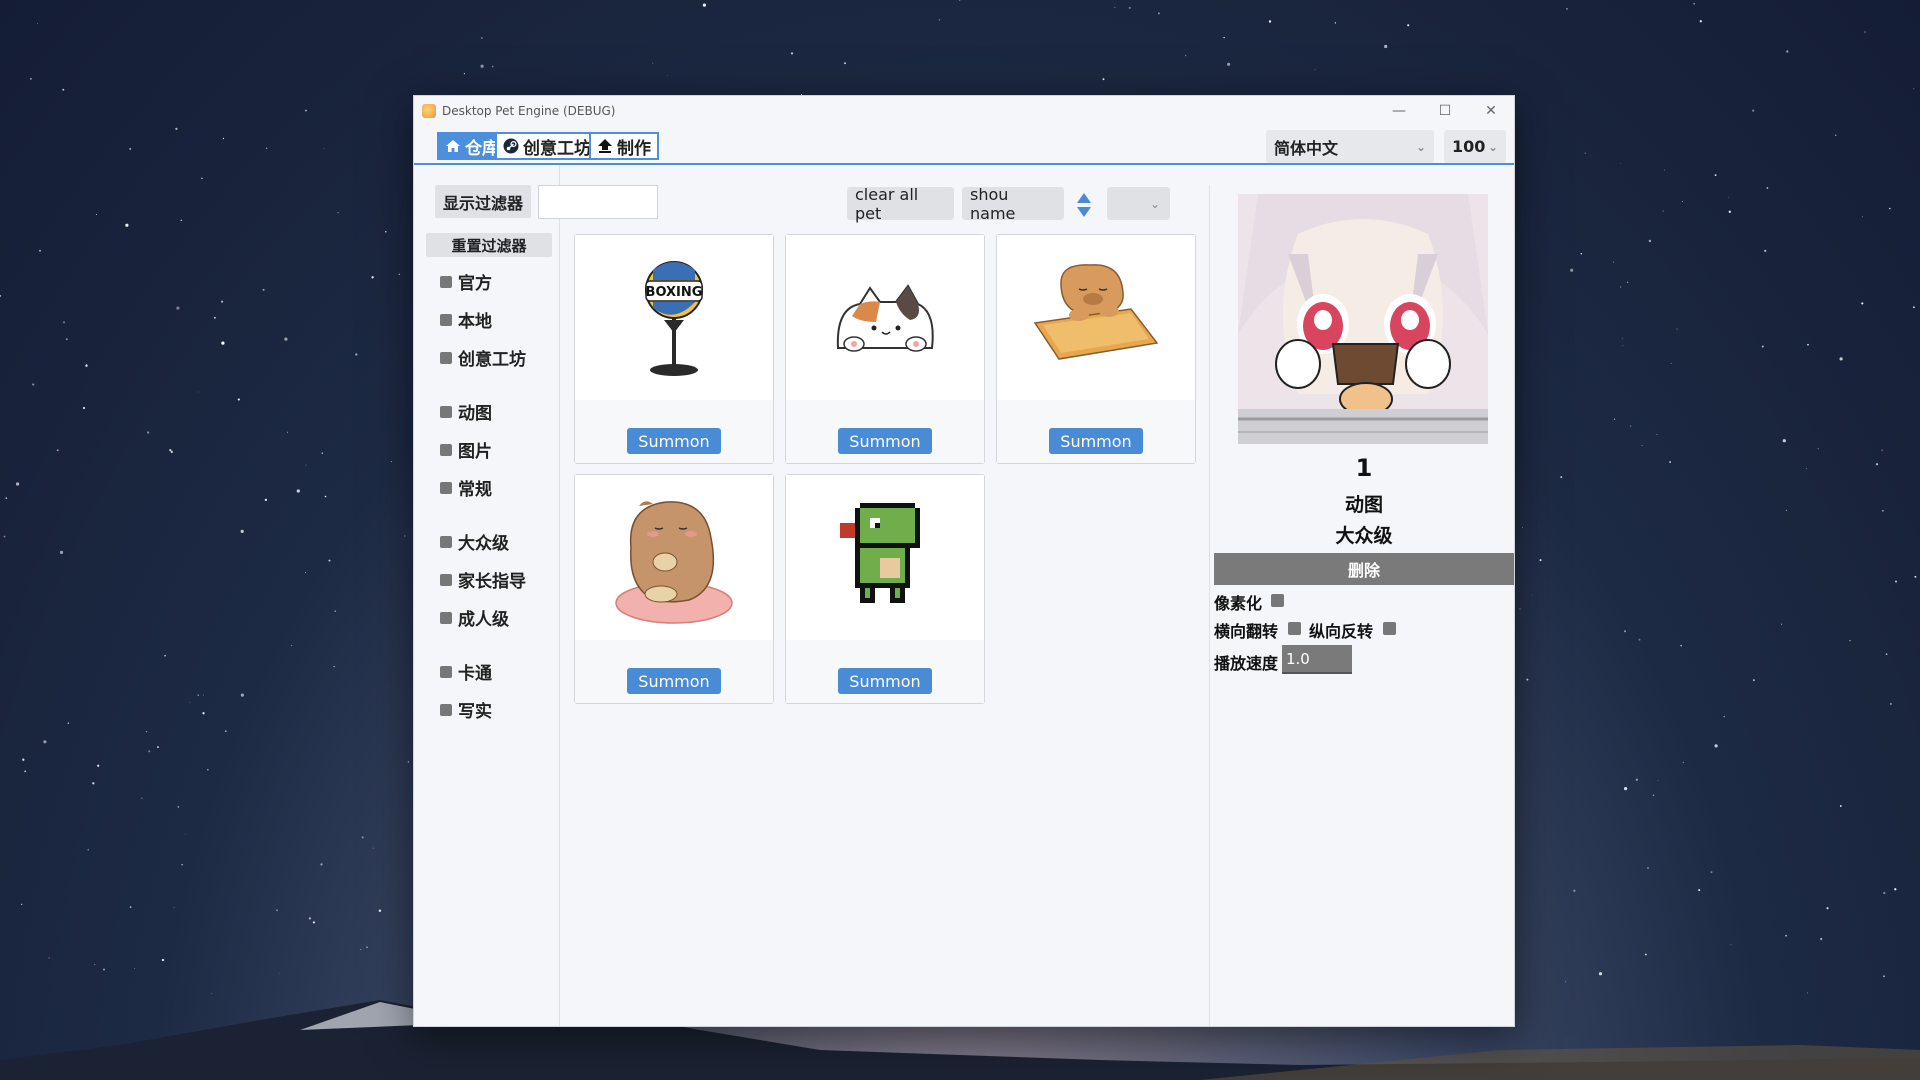  Describe the element at coordinates (483, 620) in the screenshot. I see `filter-label: 成人级` at that location.